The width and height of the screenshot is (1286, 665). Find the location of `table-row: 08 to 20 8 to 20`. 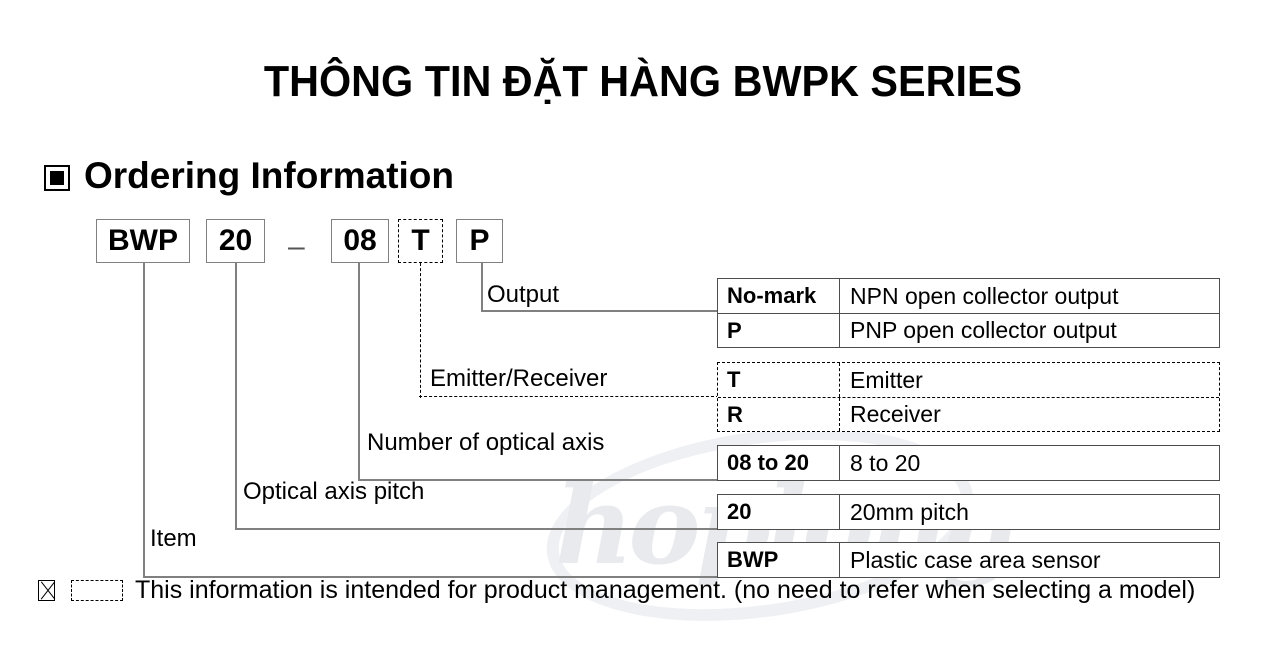

table-row: 08 to 20 8 to 20 is located at coordinates (968, 463).